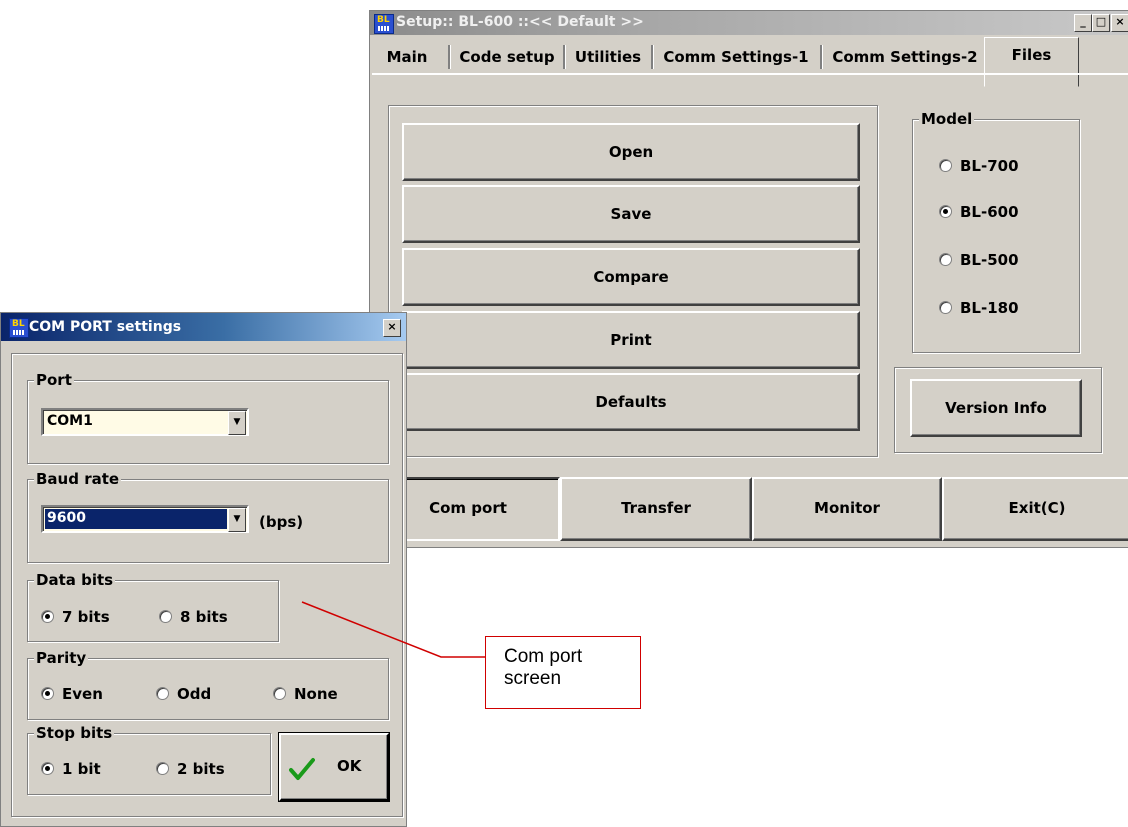 The height and width of the screenshot is (827, 1128). What do you see at coordinates (543, 656) in the screenshot?
I see `callout-text-line-1: Com port` at bounding box center [543, 656].